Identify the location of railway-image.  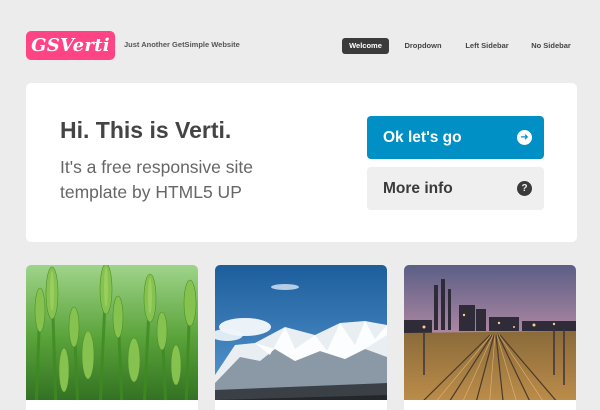
(490, 337).